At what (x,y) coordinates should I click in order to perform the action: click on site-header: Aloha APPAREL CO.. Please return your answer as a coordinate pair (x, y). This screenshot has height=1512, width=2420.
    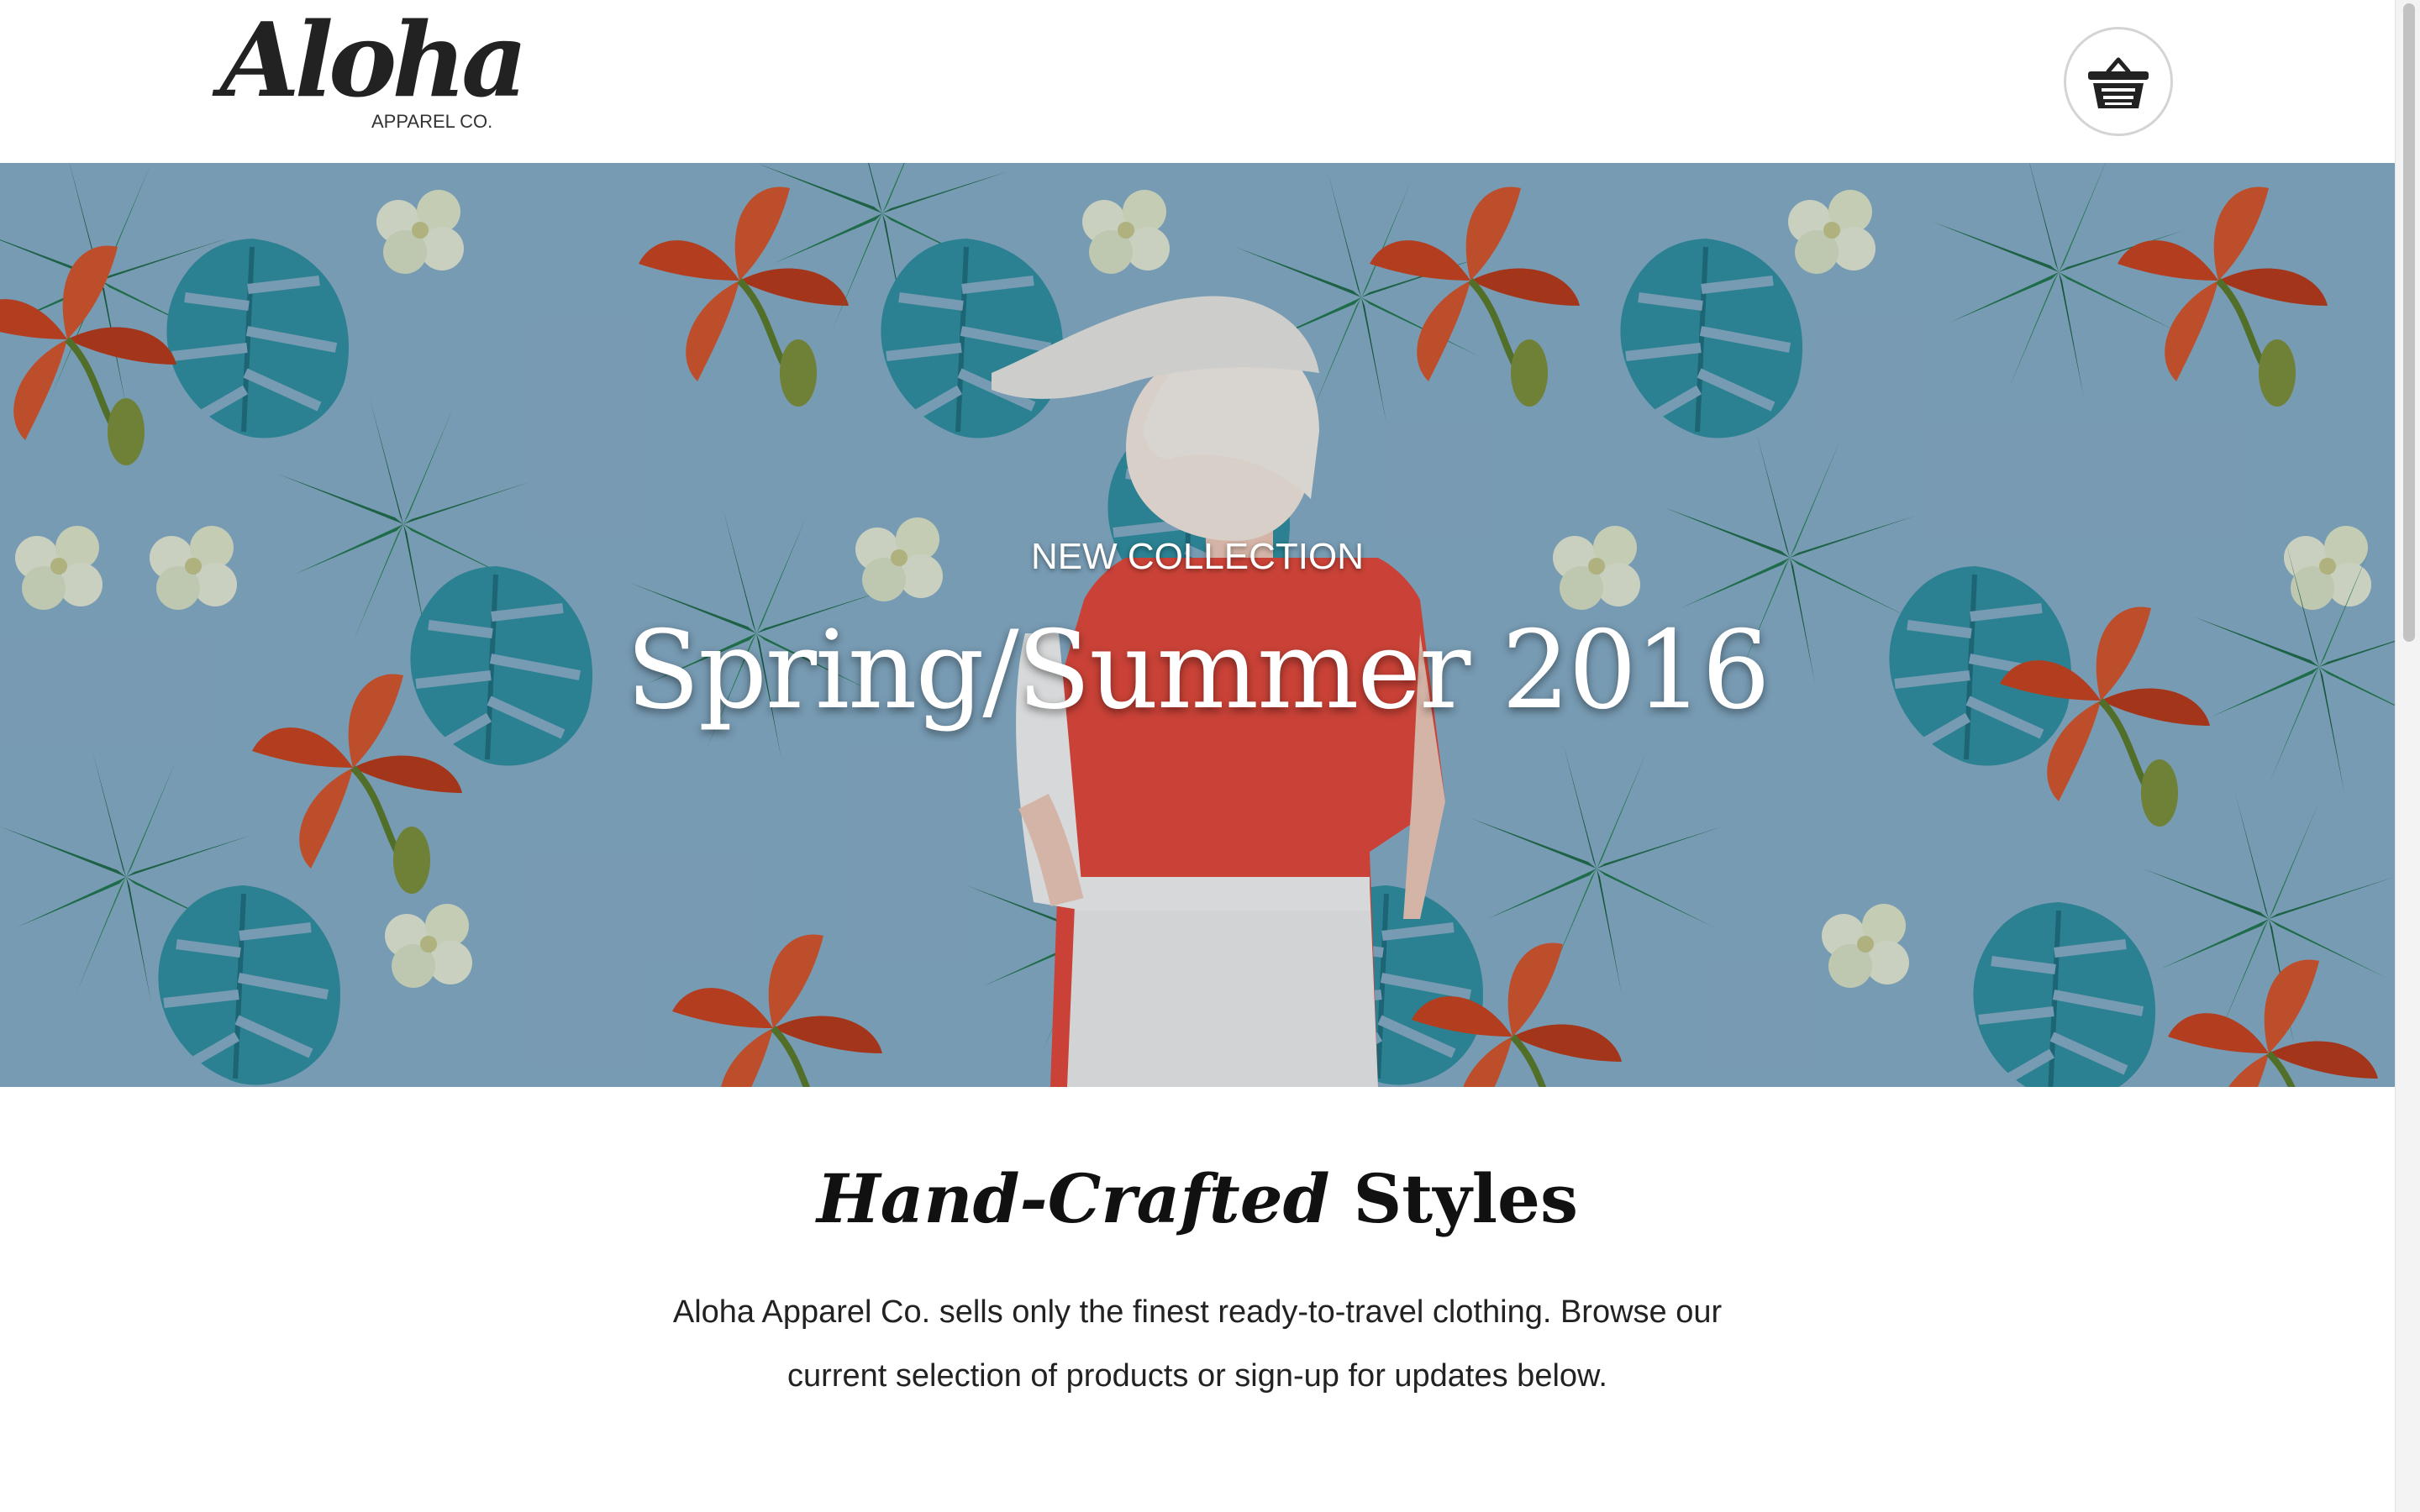
    Looking at the image, I should click on (1197, 81).